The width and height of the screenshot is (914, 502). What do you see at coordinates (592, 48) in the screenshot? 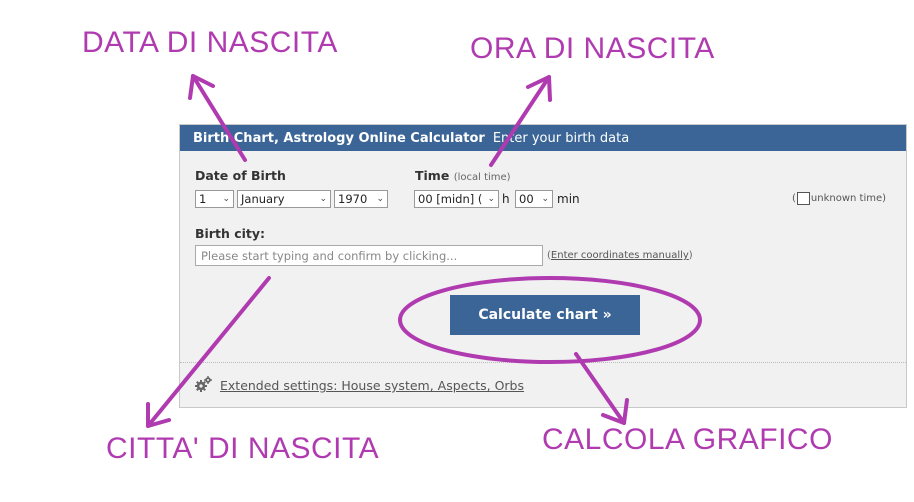
I see `annotation-birth-time: ORA DI NASCITA` at bounding box center [592, 48].